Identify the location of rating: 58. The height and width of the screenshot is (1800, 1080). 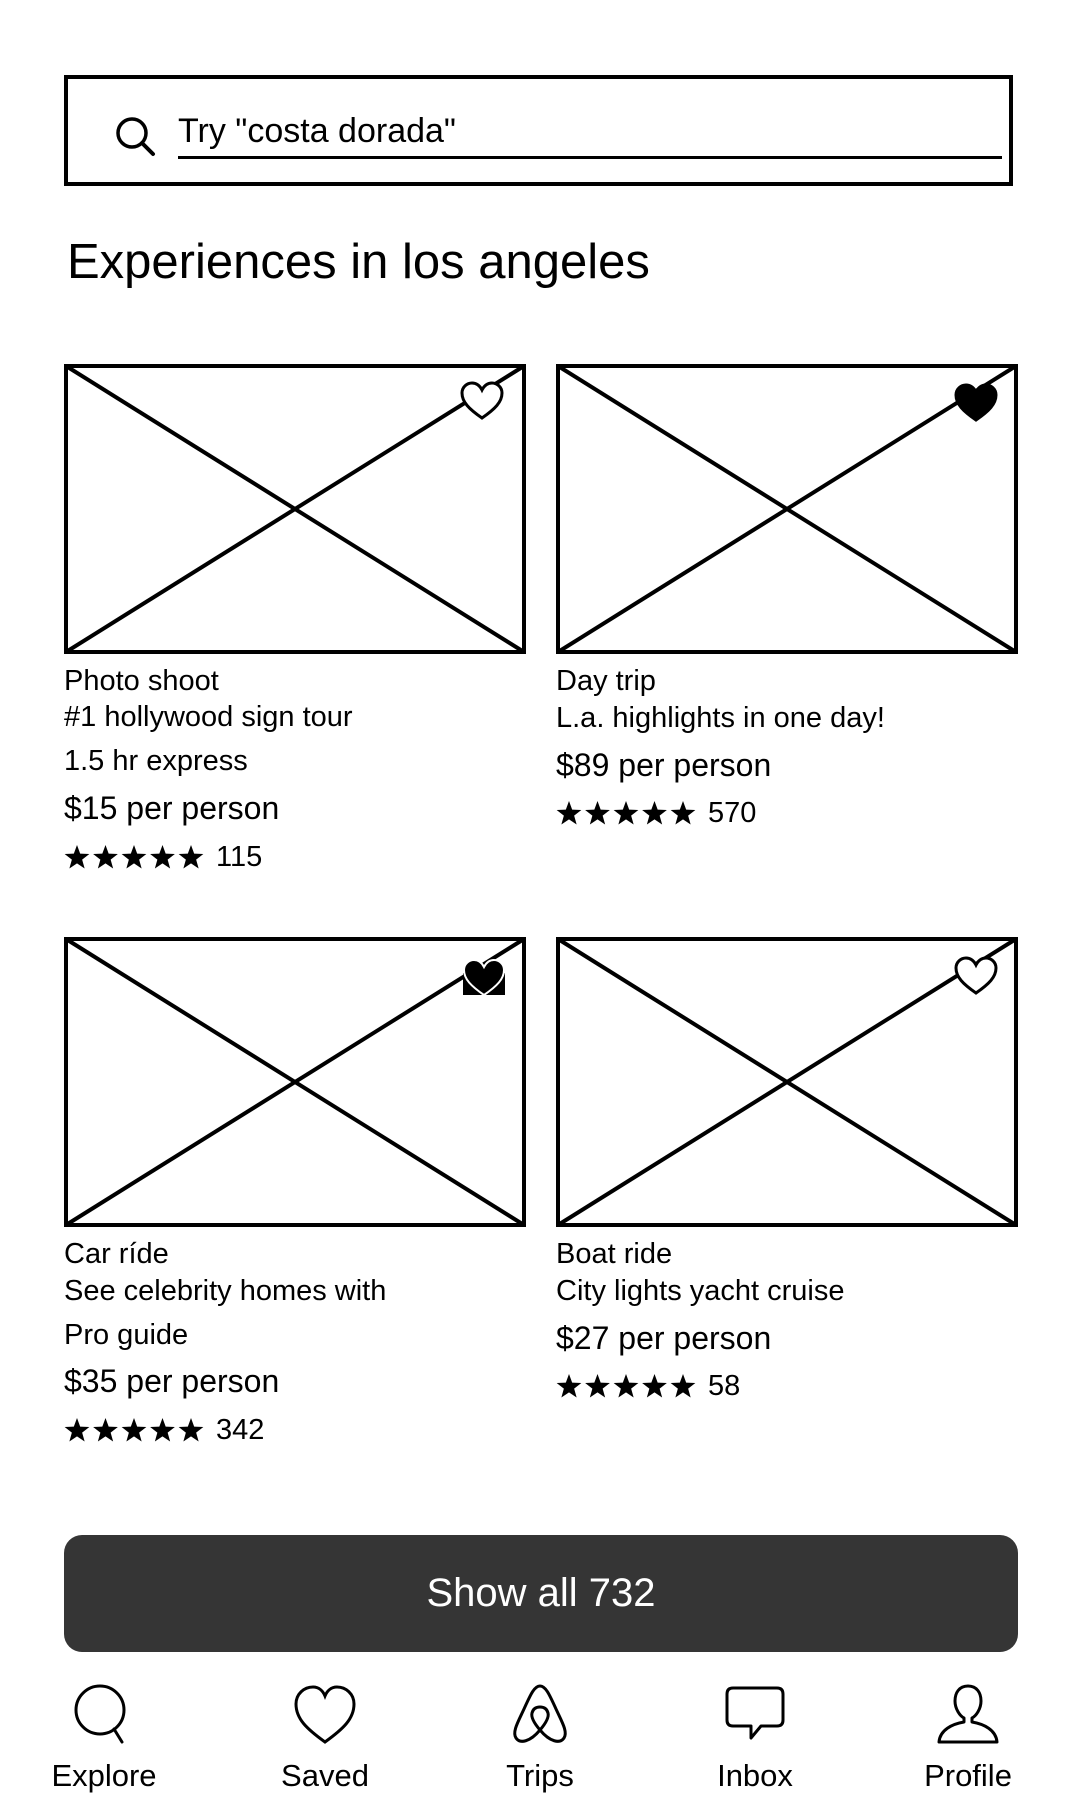
(648, 1386).